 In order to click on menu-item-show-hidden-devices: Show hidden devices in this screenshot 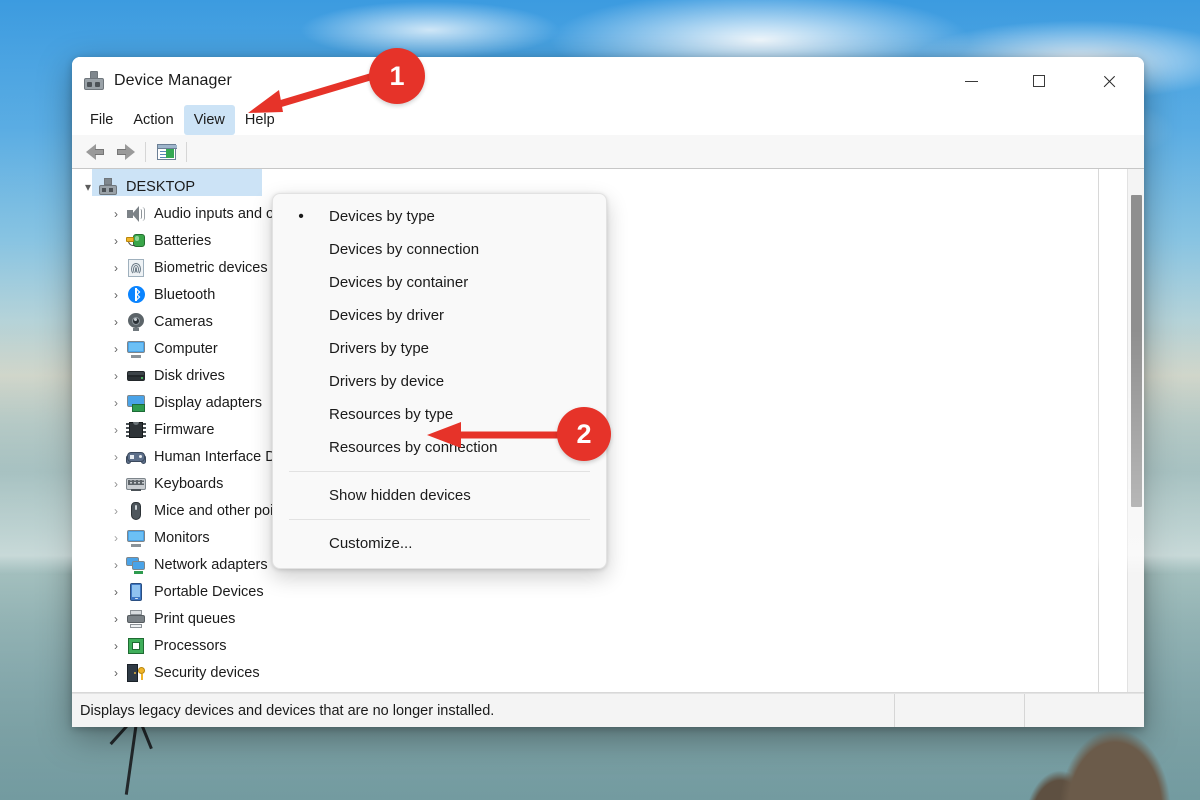, I will do `click(439, 495)`.